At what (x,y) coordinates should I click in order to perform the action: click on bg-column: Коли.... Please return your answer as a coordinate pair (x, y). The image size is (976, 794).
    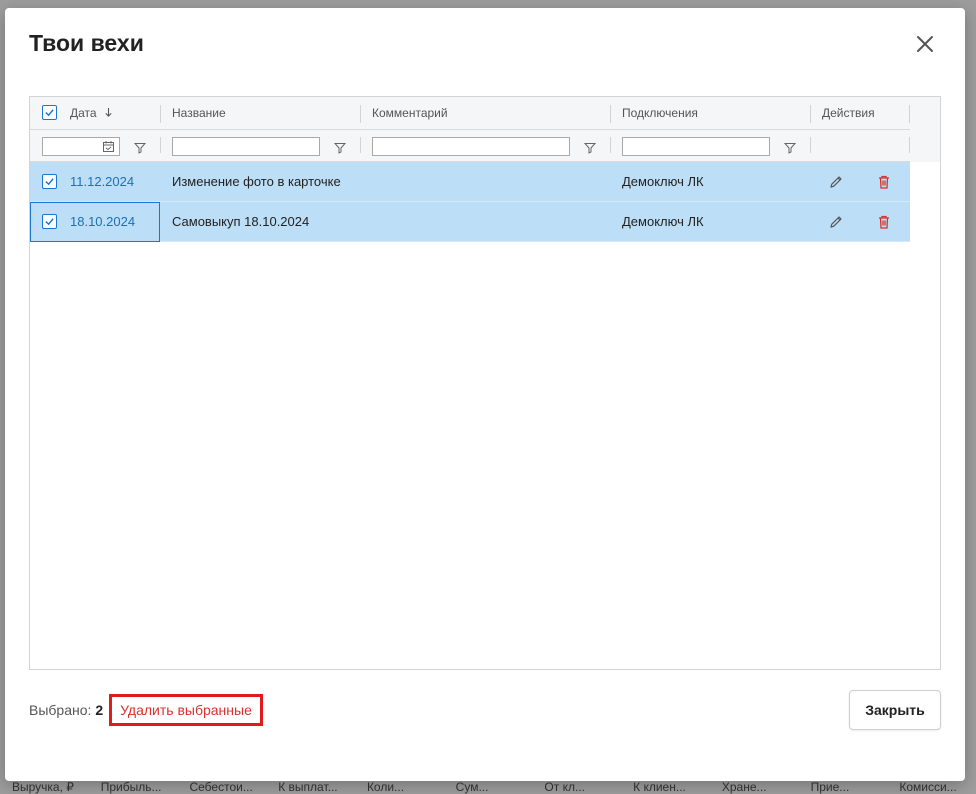
    Looking at the image, I should click on (385, 787).